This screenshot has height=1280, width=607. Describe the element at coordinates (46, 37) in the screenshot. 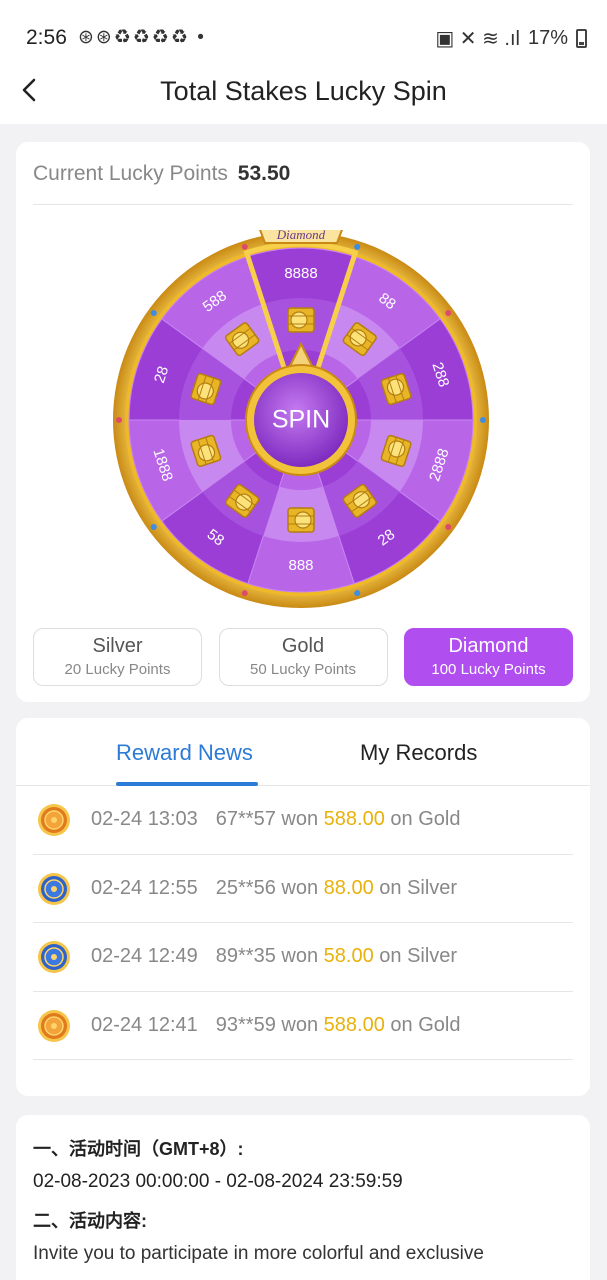

I see `status-time: 2:56` at that location.